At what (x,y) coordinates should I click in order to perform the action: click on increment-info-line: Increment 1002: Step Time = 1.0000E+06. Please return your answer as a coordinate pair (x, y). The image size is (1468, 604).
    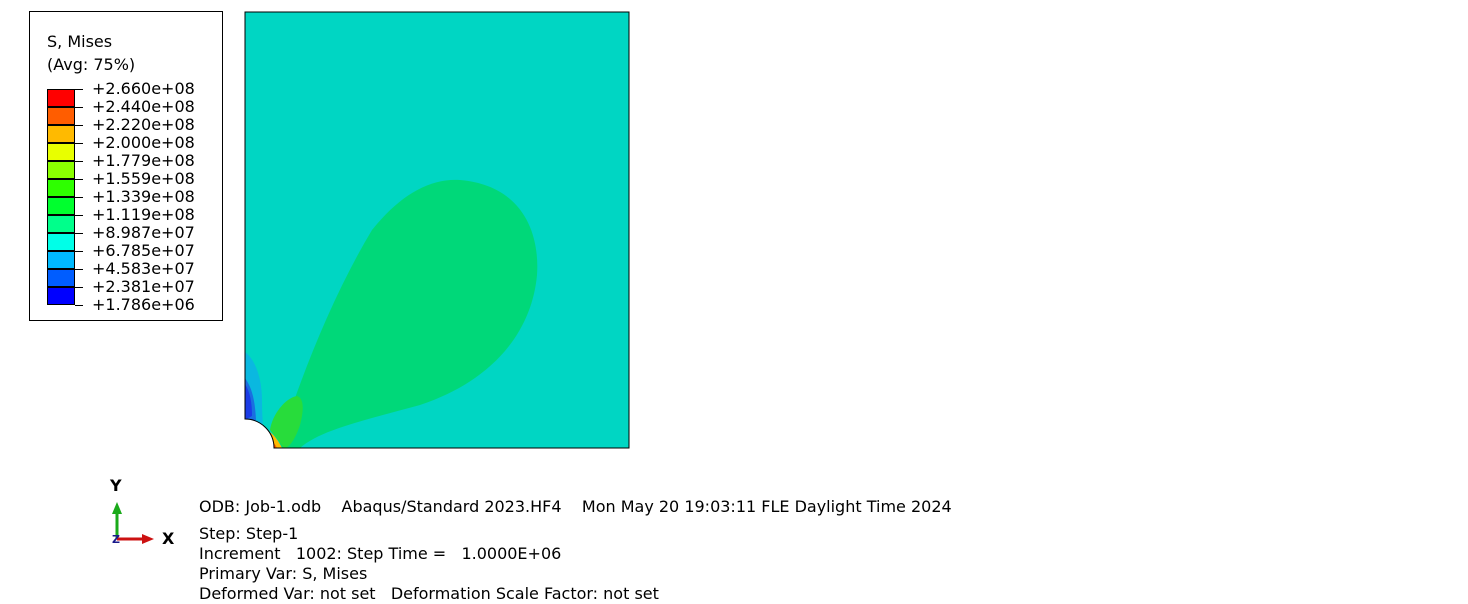
    Looking at the image, I should click on (380, 553).